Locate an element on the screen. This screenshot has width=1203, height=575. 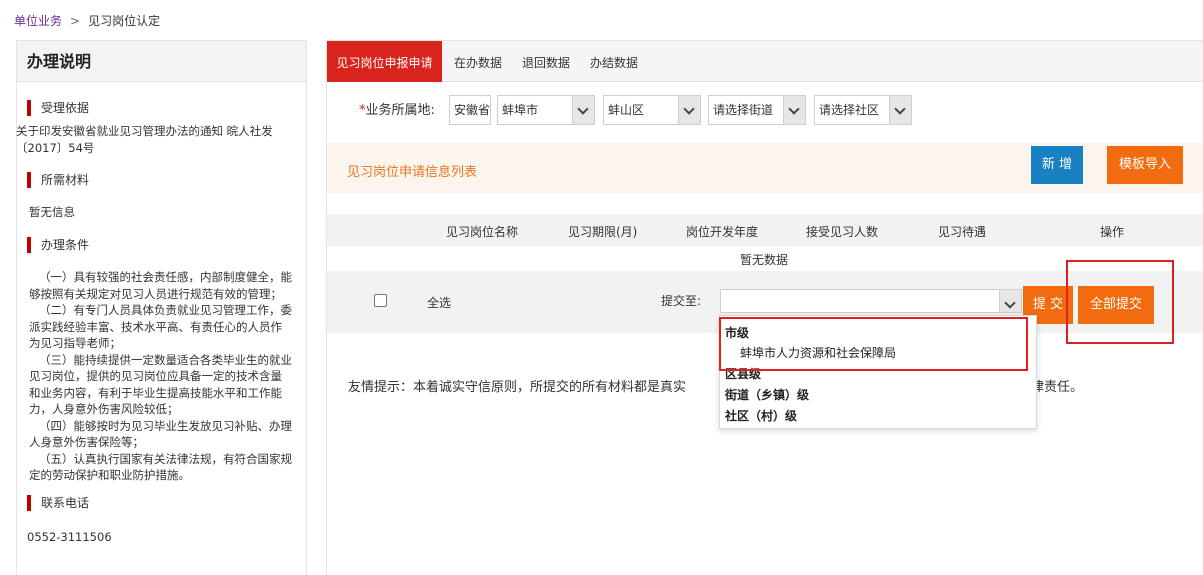
dropdown-group-community: 社区（村）级 is located at coordinates (761, 416).